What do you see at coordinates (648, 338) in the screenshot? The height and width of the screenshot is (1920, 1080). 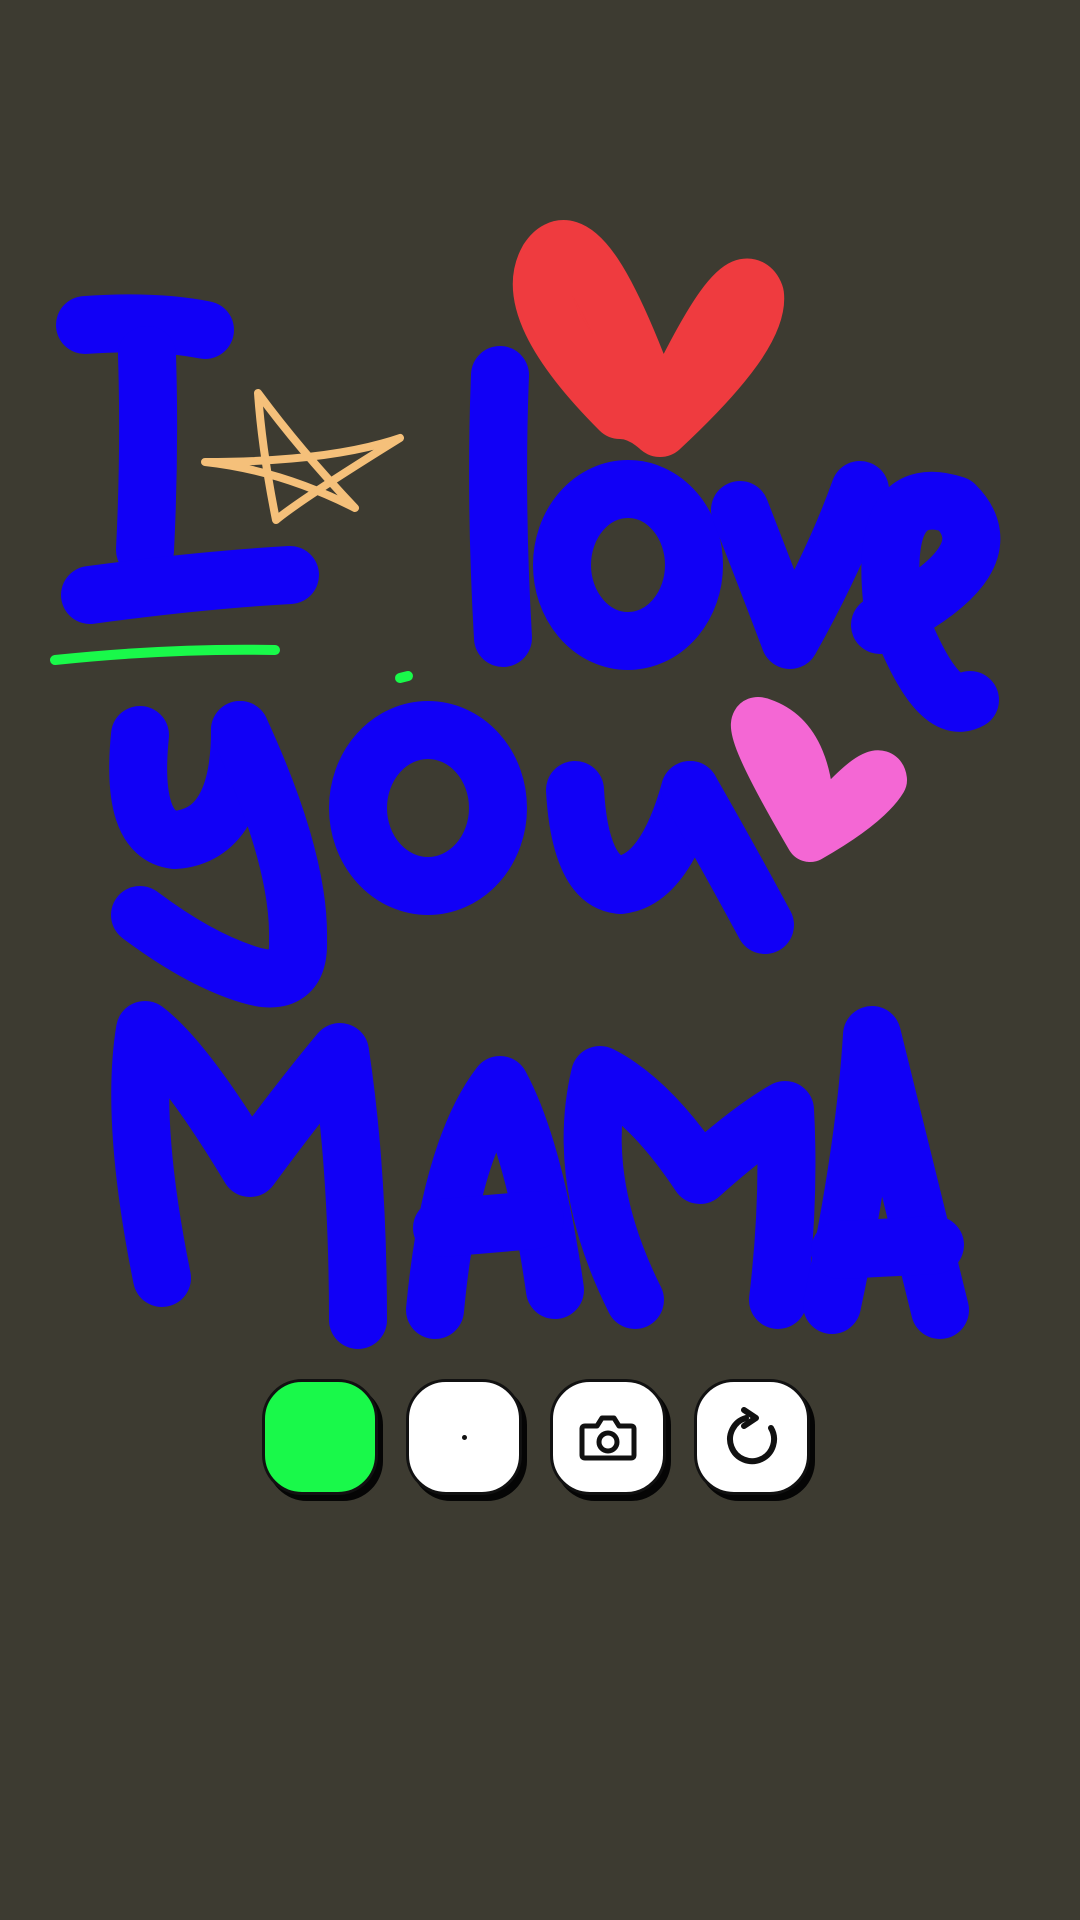 I see `stroke-red-heart` at bounding box center [648, 338].